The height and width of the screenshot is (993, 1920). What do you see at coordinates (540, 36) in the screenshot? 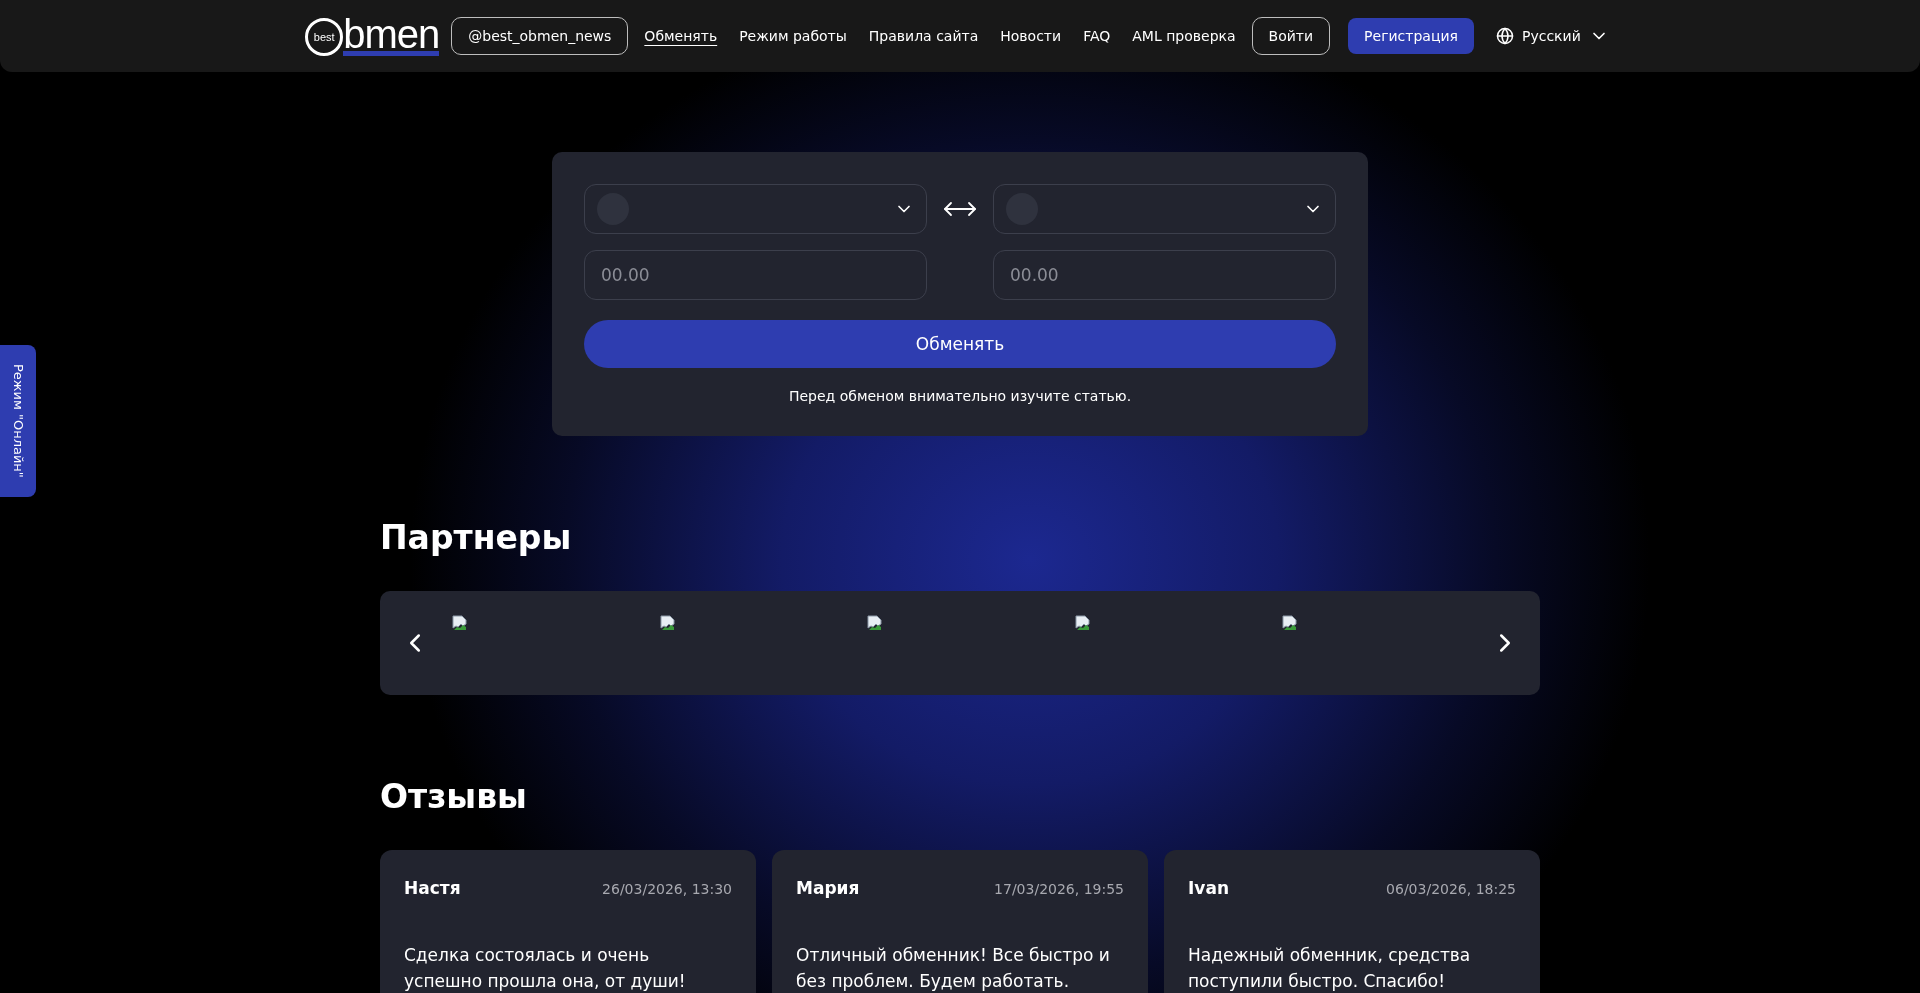
I see `telegram-link: @best_obmen_news` at bounding box center [540, 36].